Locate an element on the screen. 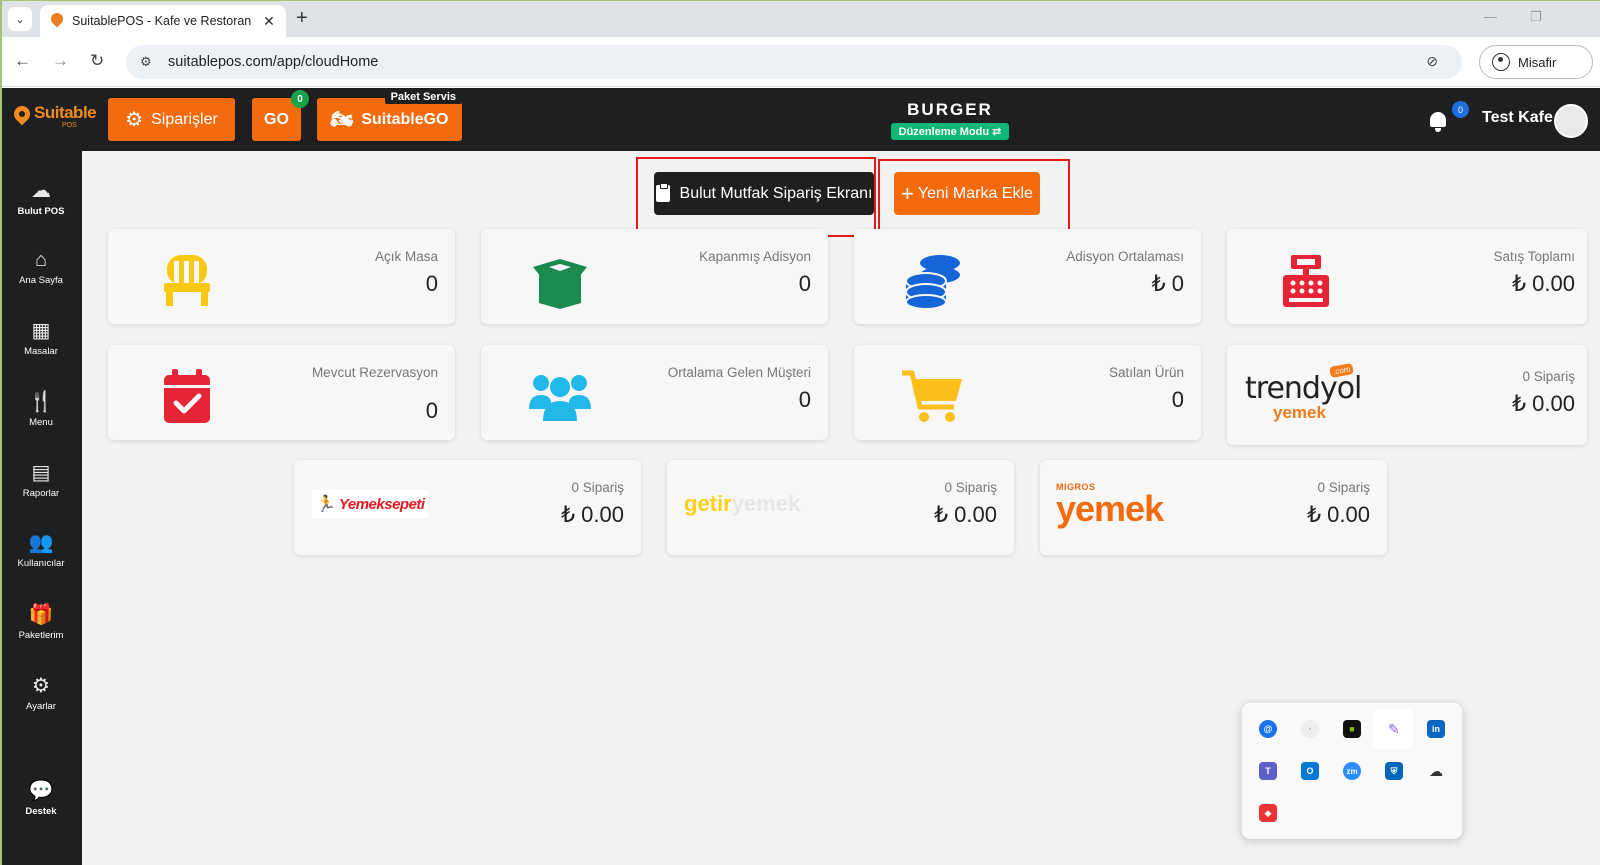 Image resolution: width=1600 pixels, height=865 pixels. tab-search-button: ⌄ is located at coordinates (20, 19).